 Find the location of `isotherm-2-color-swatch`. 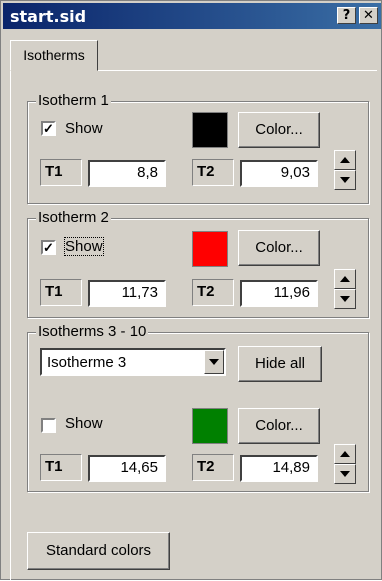

isotherm-2-color-swatch is located at coordinates (210, 249).